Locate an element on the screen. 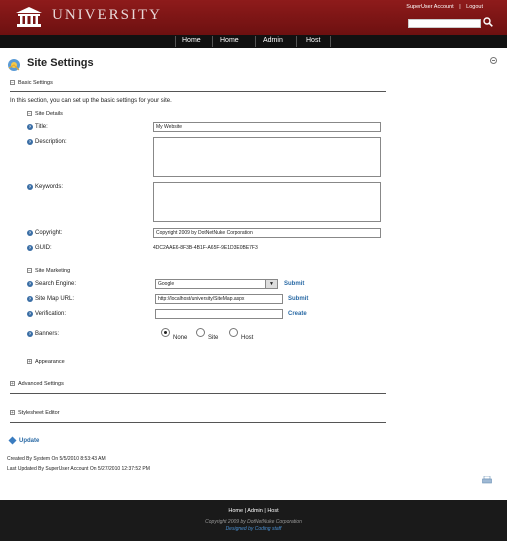  footer-link-admin: Admin is located at coordinates (255, 511).